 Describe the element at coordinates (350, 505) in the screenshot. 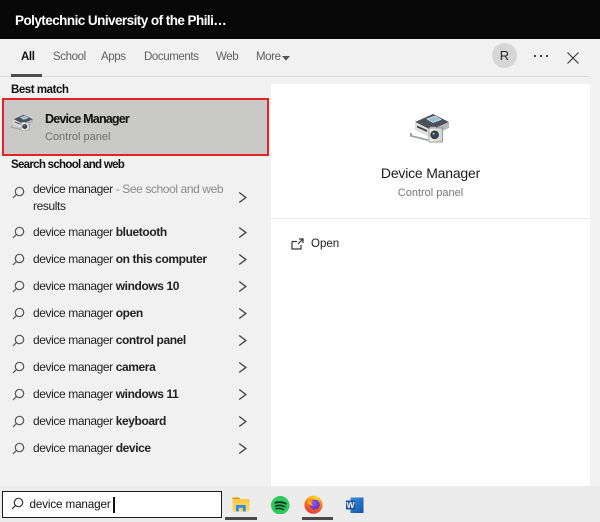

I see `svg-text: W` at that location.